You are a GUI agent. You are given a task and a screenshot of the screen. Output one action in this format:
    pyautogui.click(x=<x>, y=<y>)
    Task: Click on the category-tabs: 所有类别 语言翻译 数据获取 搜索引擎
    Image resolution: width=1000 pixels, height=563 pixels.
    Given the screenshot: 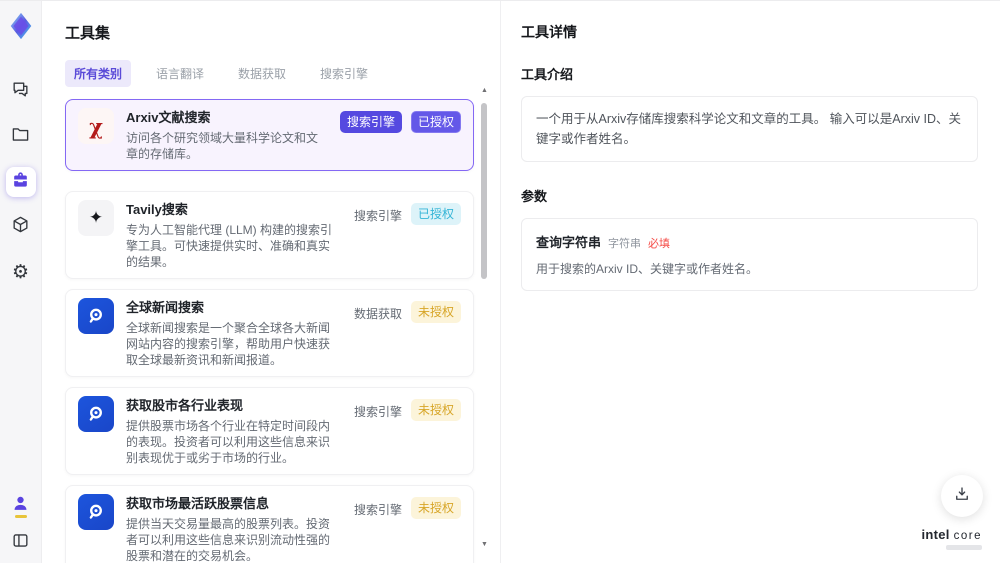 What is the action you would take?
    pyautogui.click(x=269, y=73)
    